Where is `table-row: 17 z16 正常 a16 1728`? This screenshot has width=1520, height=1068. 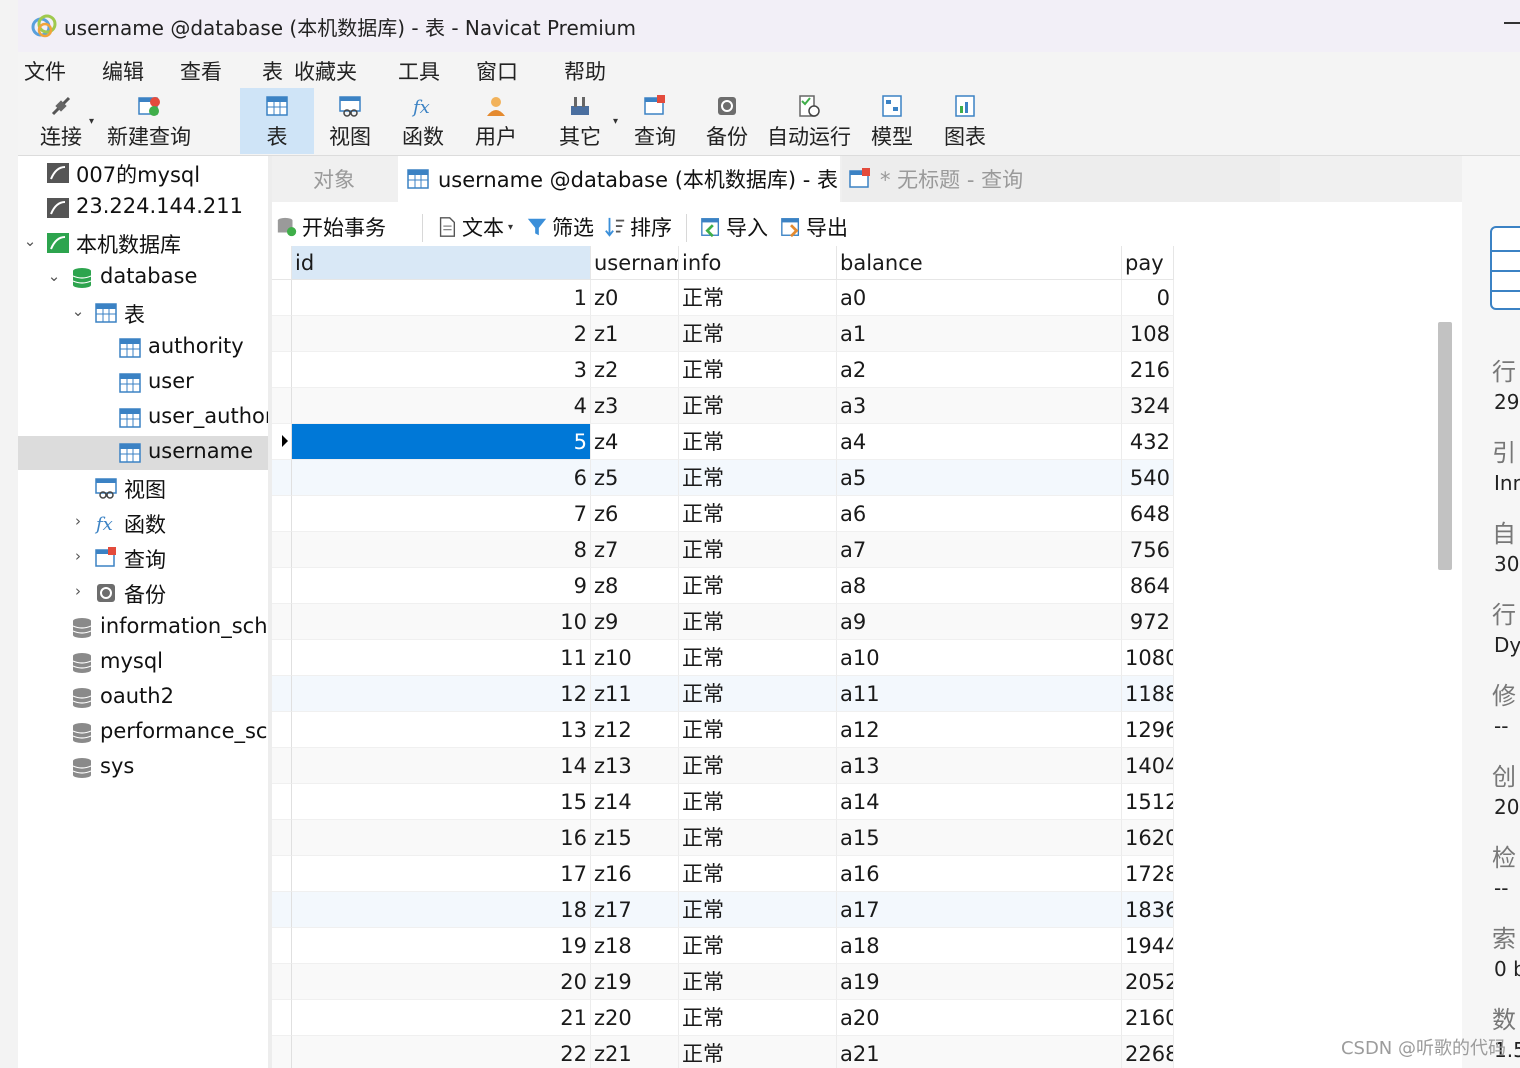
table-row: 17 z16 正常 a16 1728 is located at coordinates (867, 874).